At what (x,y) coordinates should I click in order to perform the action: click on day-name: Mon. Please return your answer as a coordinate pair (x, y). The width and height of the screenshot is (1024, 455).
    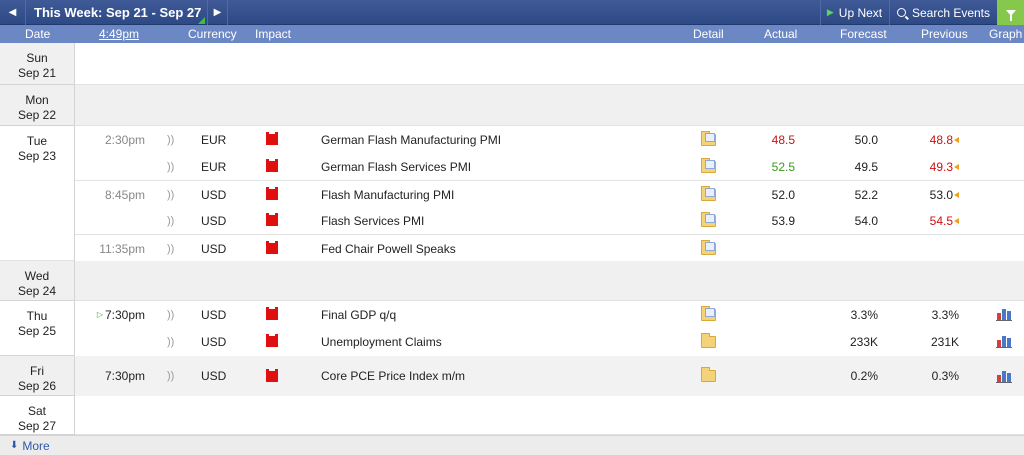
    Looking at the image, I should click on (37, 100).